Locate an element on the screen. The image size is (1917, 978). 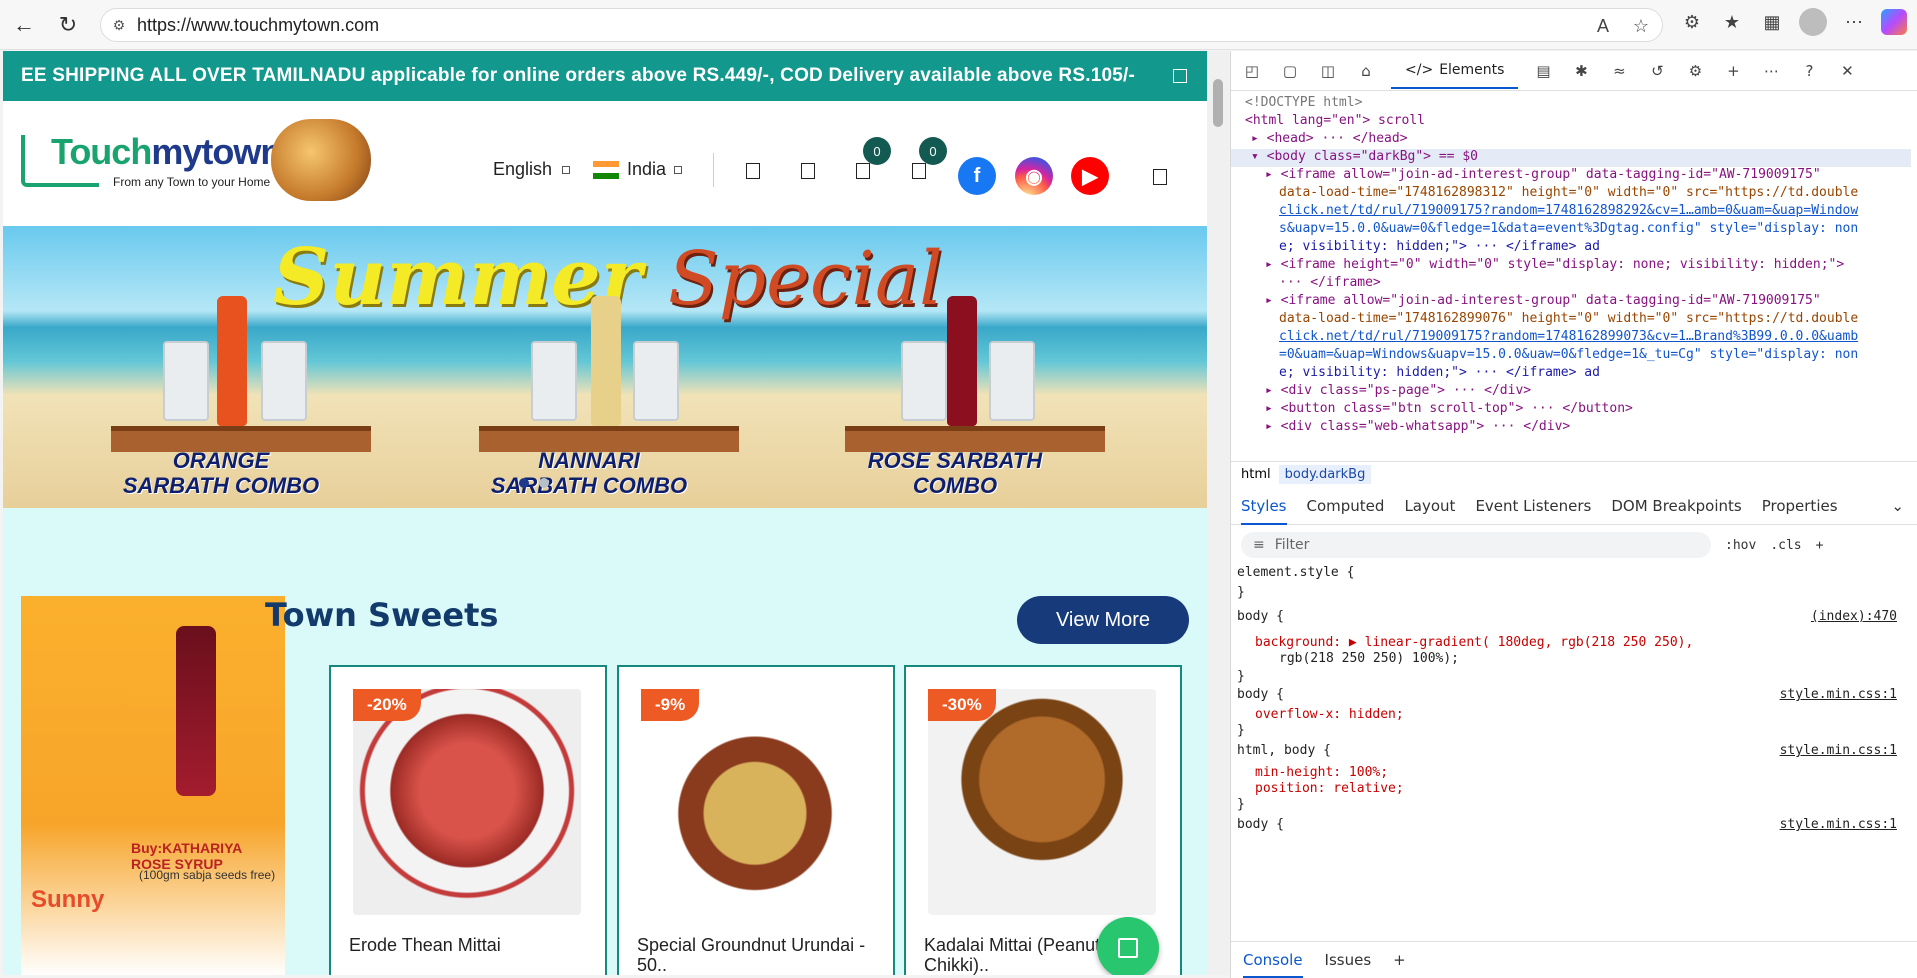
breadcrumb-item-active: body.darkBg is located at coordinates (1325, 474).